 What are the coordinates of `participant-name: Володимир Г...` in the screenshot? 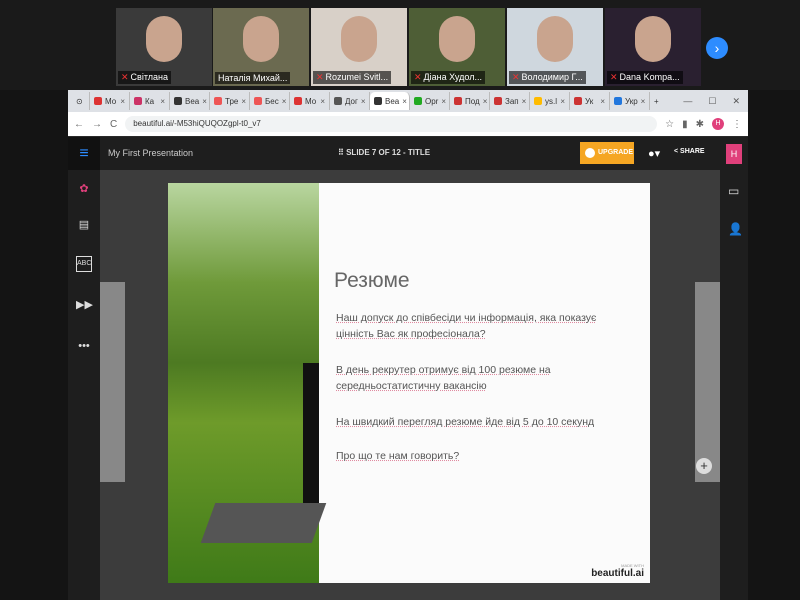 It's located at (552, 77).